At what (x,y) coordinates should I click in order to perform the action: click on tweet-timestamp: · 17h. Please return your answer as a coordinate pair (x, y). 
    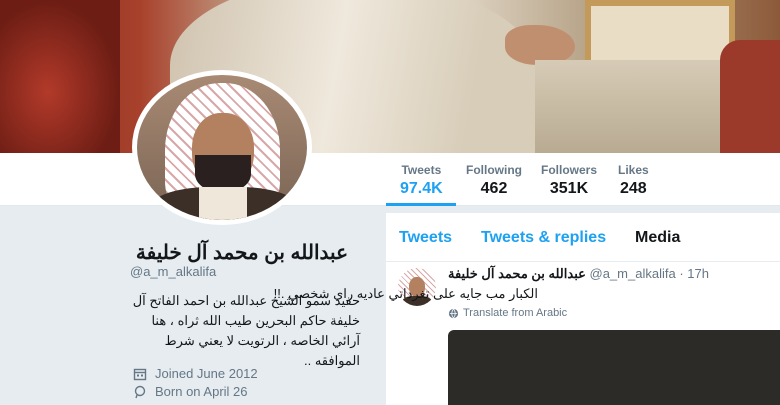
    Looking at the image, I should click on (694, 273).